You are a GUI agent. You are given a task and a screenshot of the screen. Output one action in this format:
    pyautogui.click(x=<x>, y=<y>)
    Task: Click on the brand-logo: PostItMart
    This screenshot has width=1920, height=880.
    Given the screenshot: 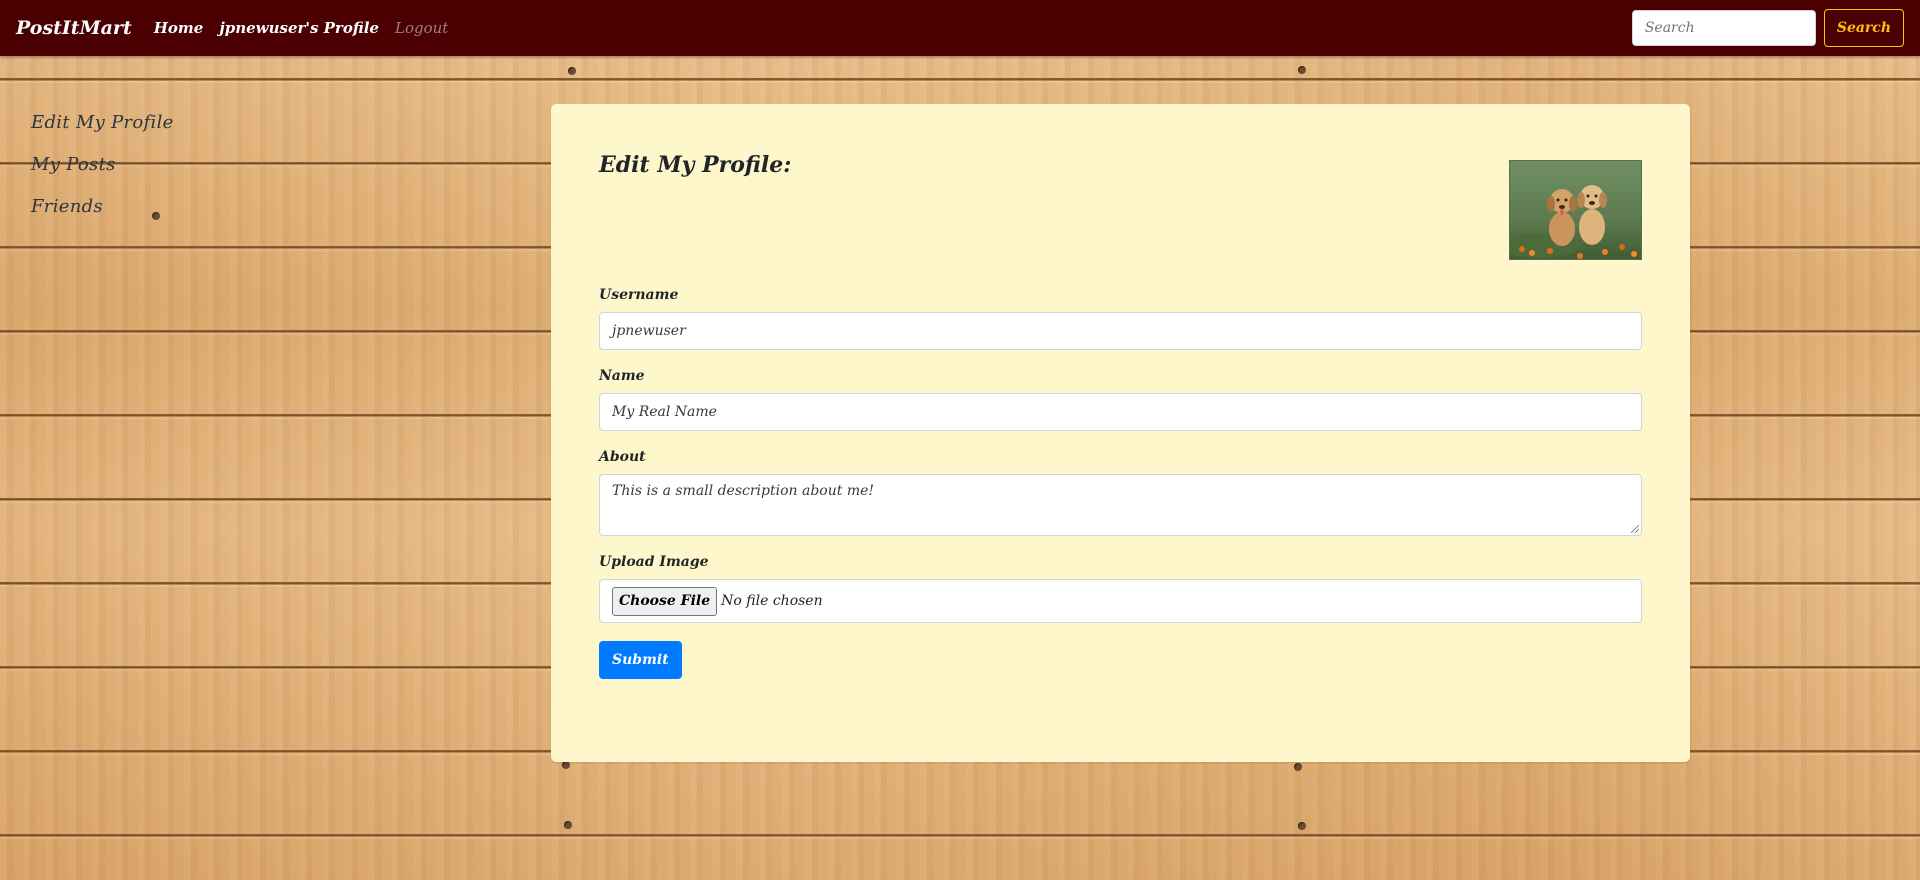 What is the action you would take?
    pyautogui.click(x=74, y=28)
    